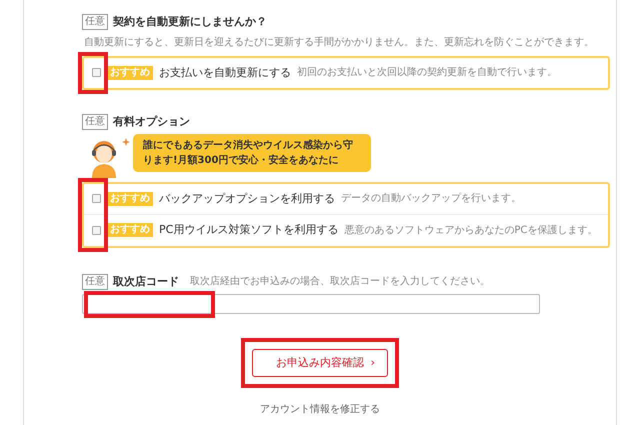 The image size is (640, 425). Describe the element at coordinates (151, 122) in the screenshot. I see `section-title: 有料オプション` at that location.